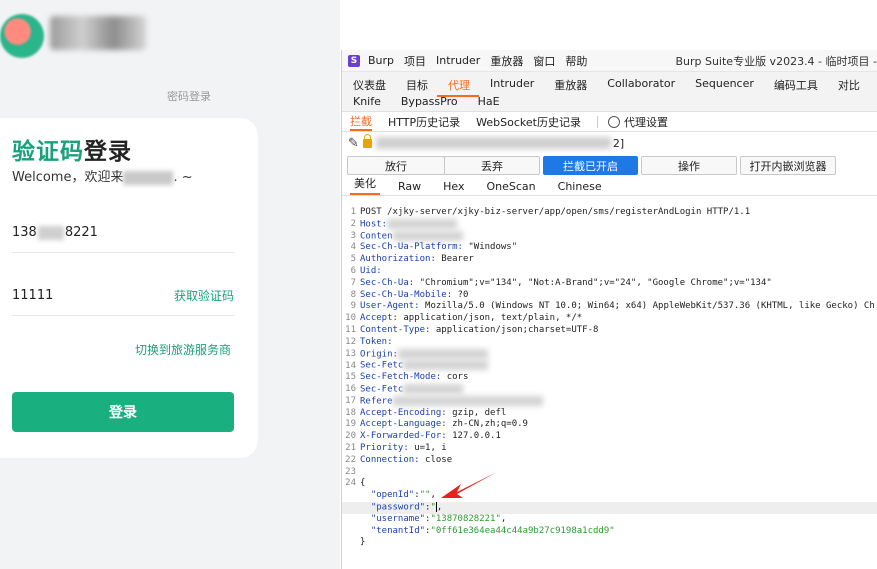 This screenshot has width=877, height=569. Describe the element at coordinates (108, 152) in the screenshot. I see `title-rest: 登录` at that location.